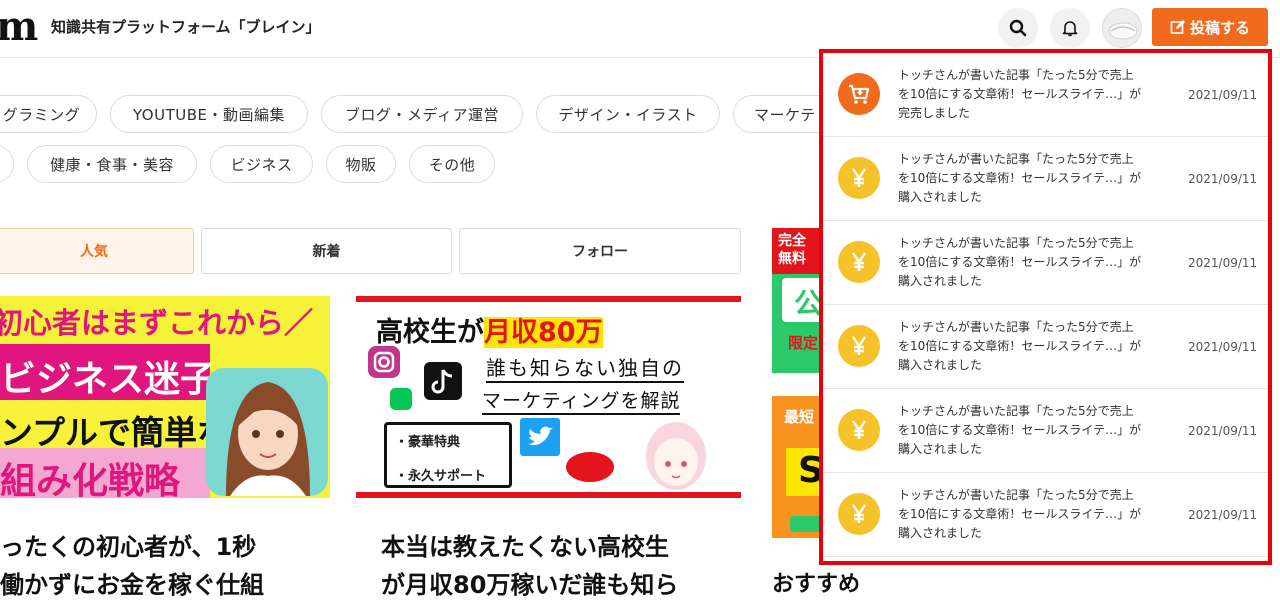 The width and height of the screenshot is (1280, 604). I want to click on user-avatar, so click(1122, 28).